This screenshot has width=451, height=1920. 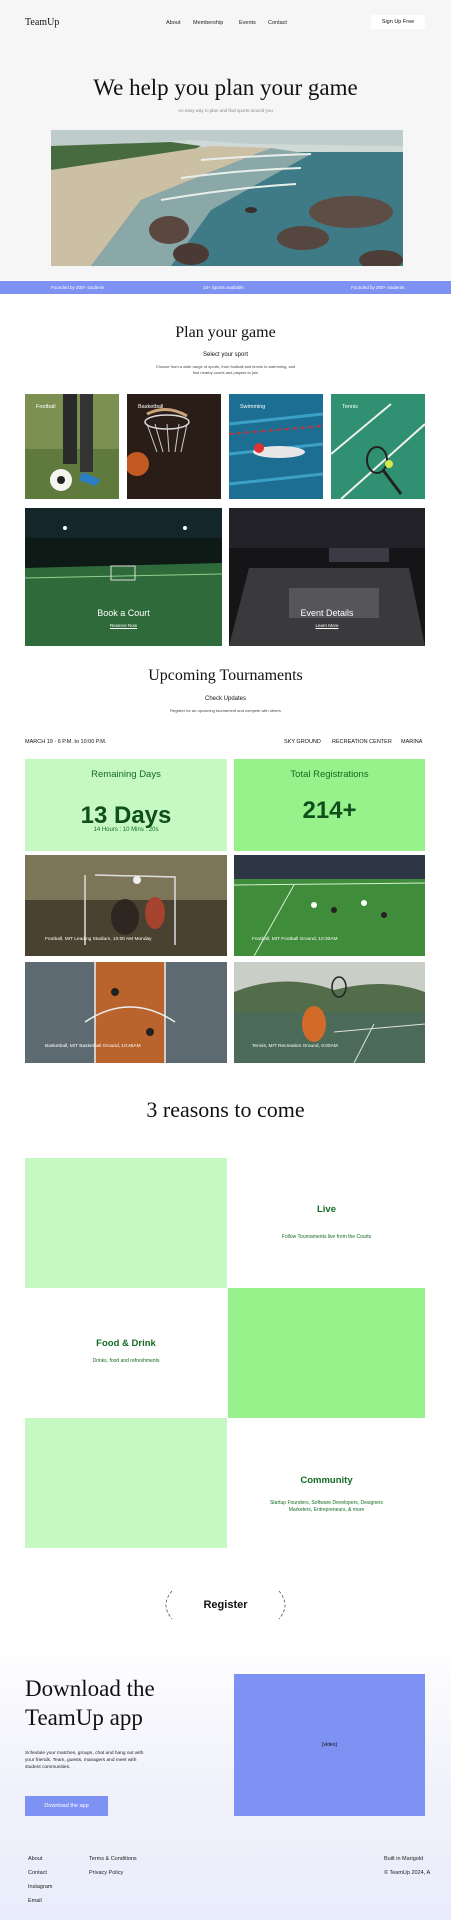 What do you see at coordinates (37, 1873) in the screenshot?
I see `footer-contact-link: Contact` at bounding box center [37, 1873].